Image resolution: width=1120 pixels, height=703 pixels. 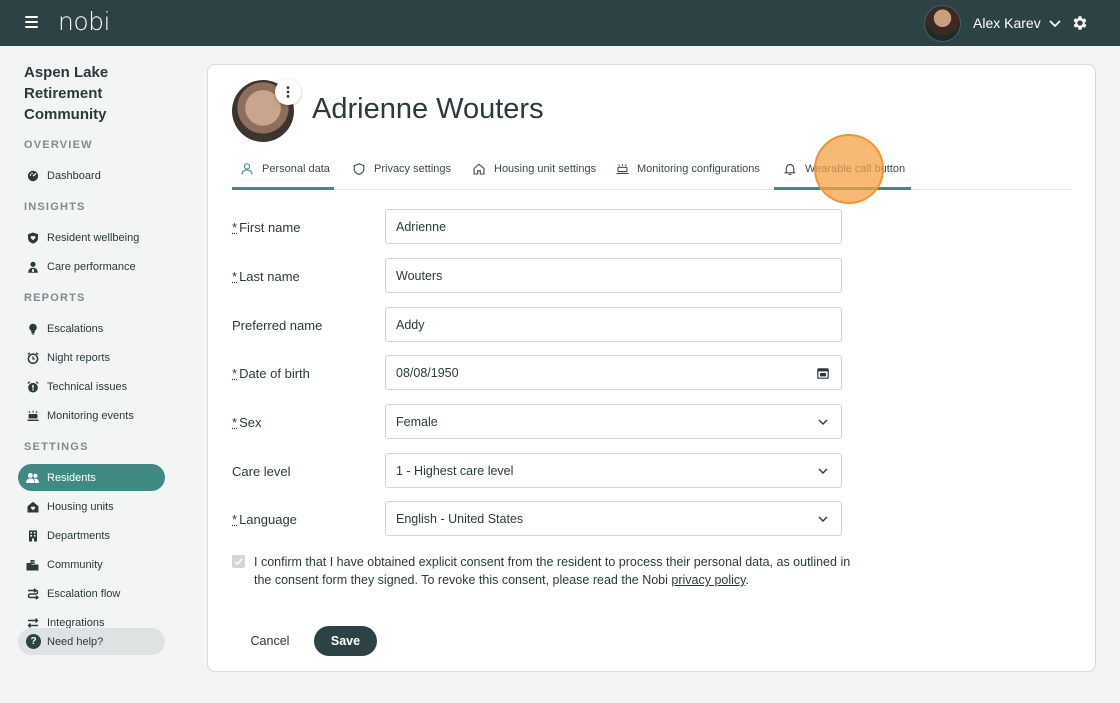 I want to click on last-name-field: Wouters, so click(x=613, y=275).